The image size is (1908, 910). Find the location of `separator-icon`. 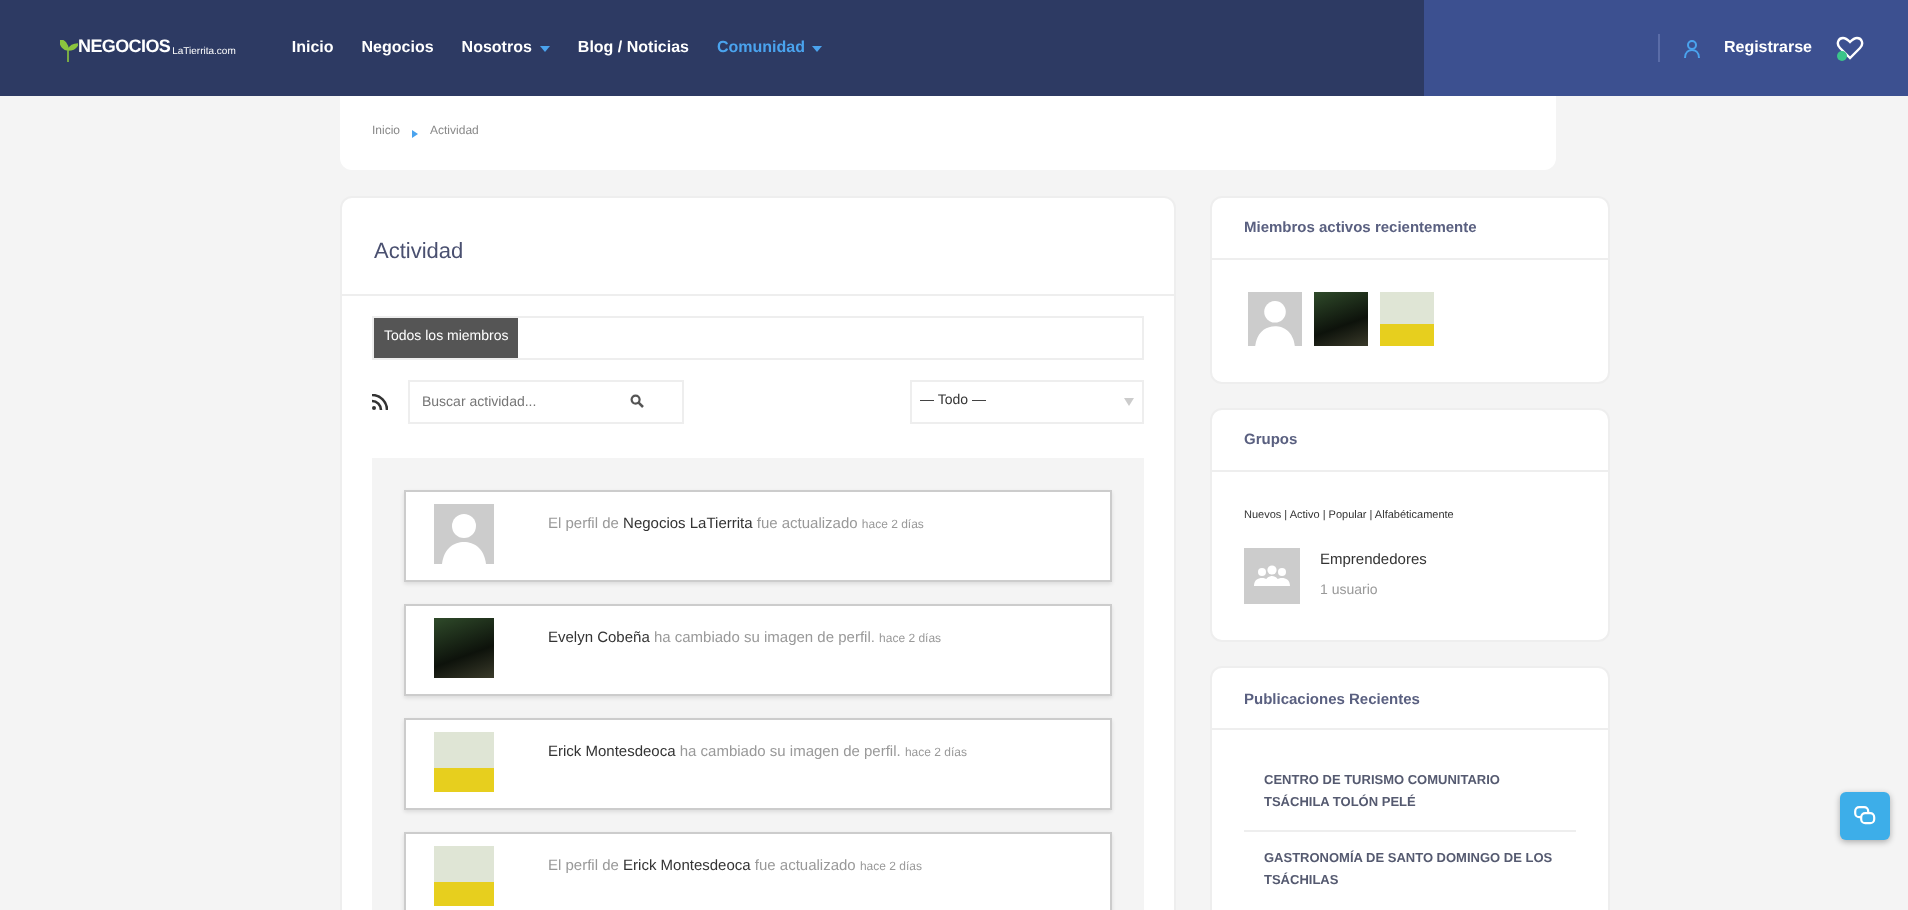

separator-icon is located at coordinates (415, 133).